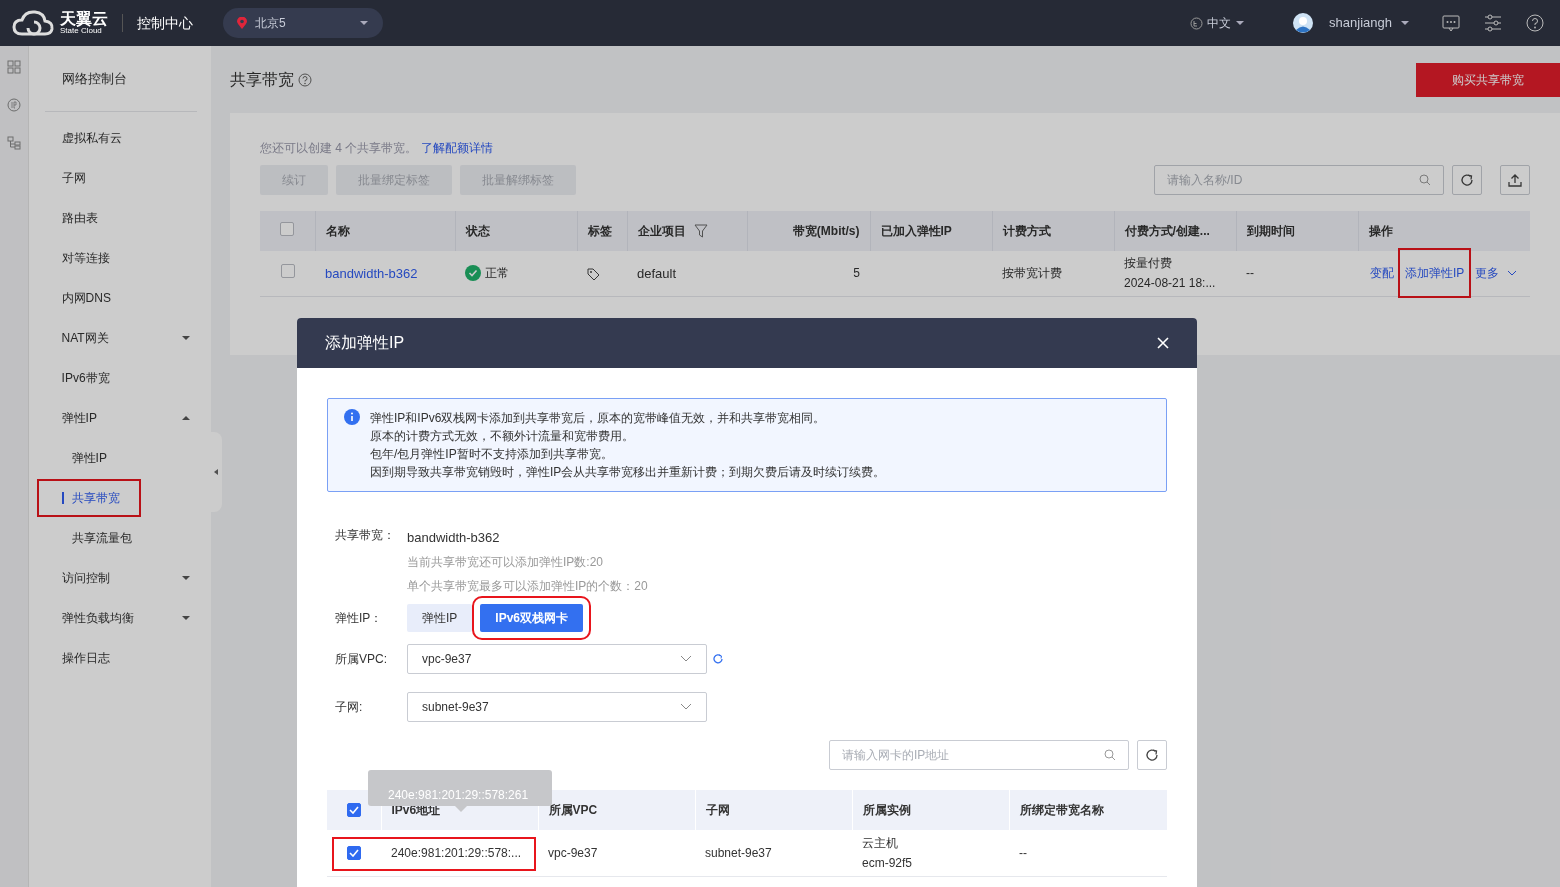  I want to click on sidebar-item: 内网DNS, so click(120, 298).